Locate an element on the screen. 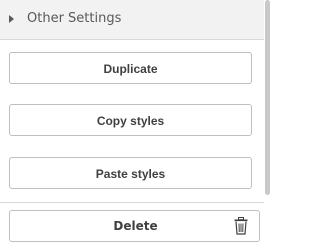 The image size is (320, 250). section-title: Other Settings is located at coordinates (74, 18).